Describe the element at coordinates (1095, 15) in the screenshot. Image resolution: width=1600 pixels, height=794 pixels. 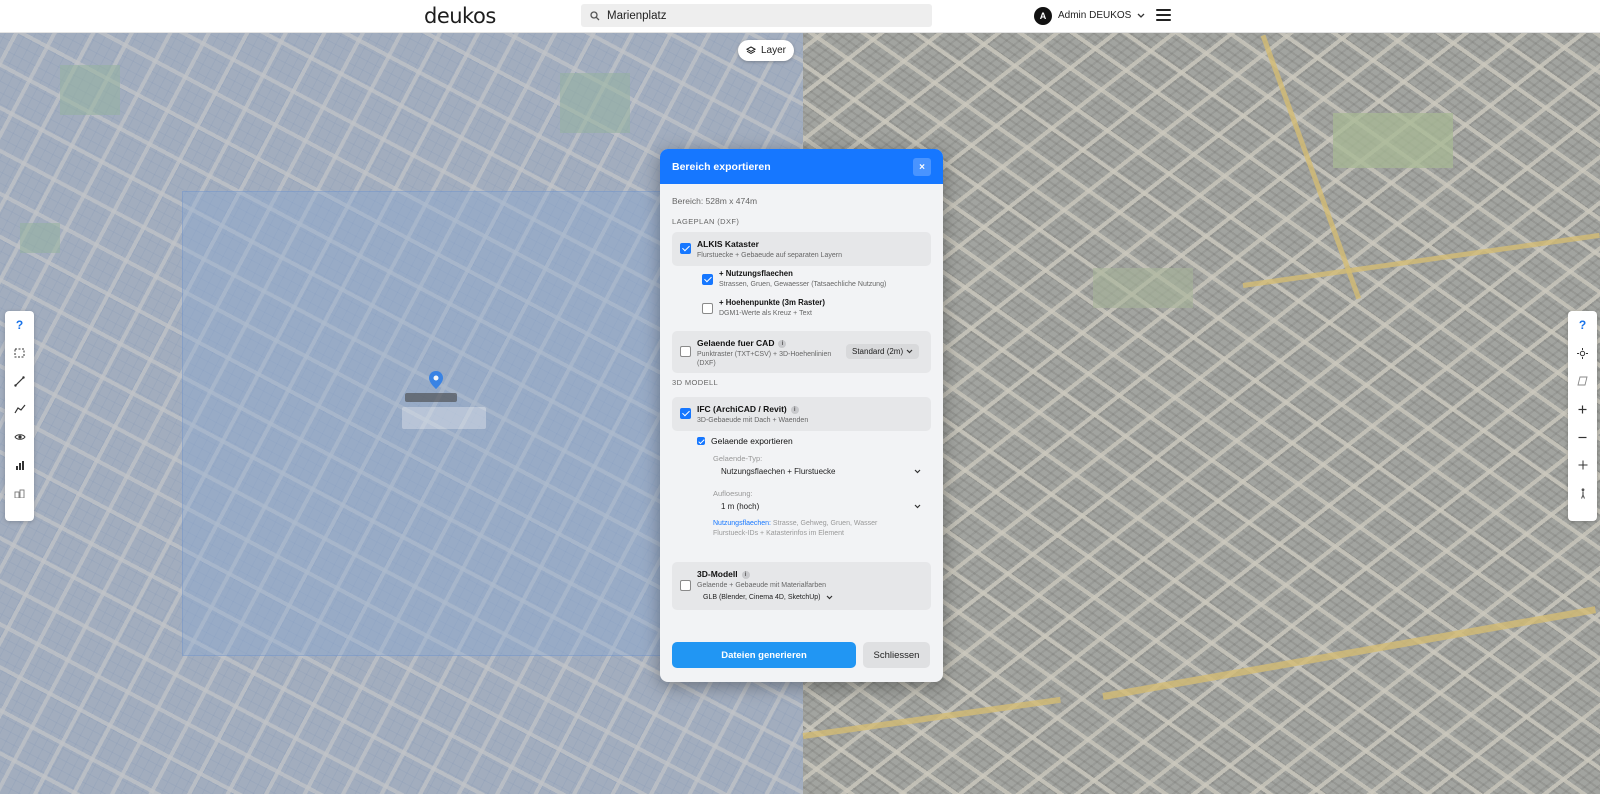
I see `user-name: Admin DEUKOS` at that location.